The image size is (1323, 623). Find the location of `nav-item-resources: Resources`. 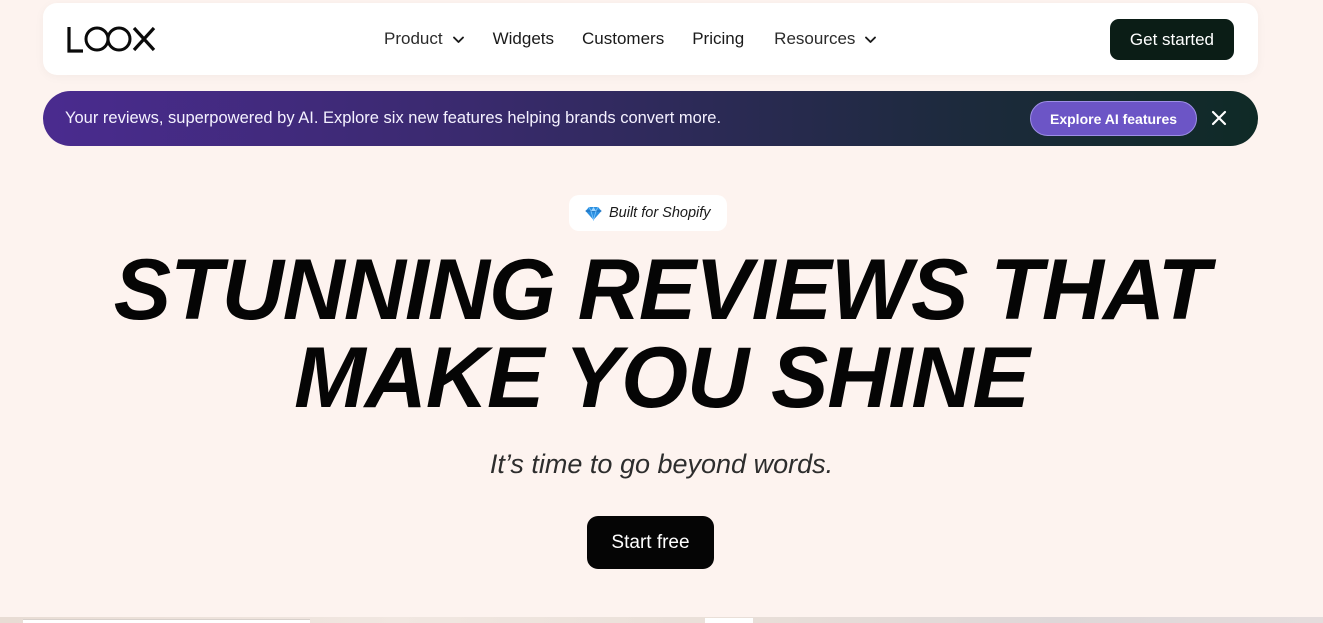

nav-item-resources: Resources is located at coordinates (825, 39).